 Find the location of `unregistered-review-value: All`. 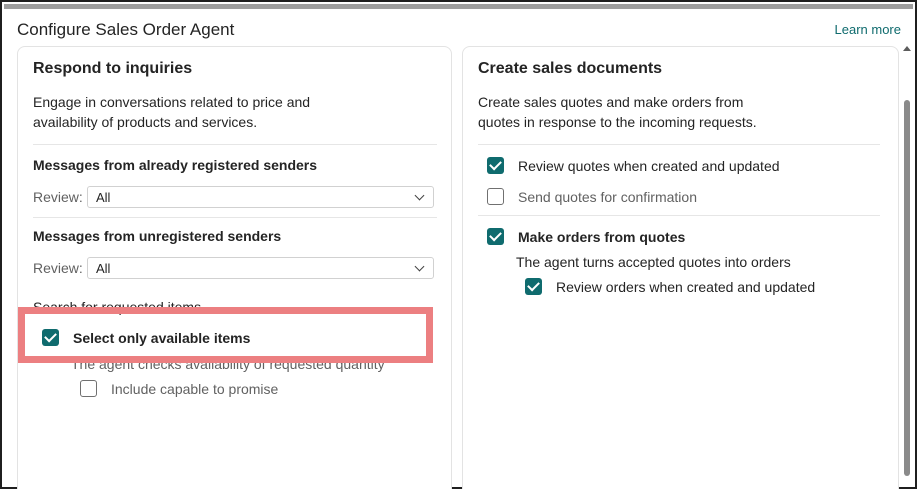

unregistered-review-value: All is located at coordinates (103, 268).